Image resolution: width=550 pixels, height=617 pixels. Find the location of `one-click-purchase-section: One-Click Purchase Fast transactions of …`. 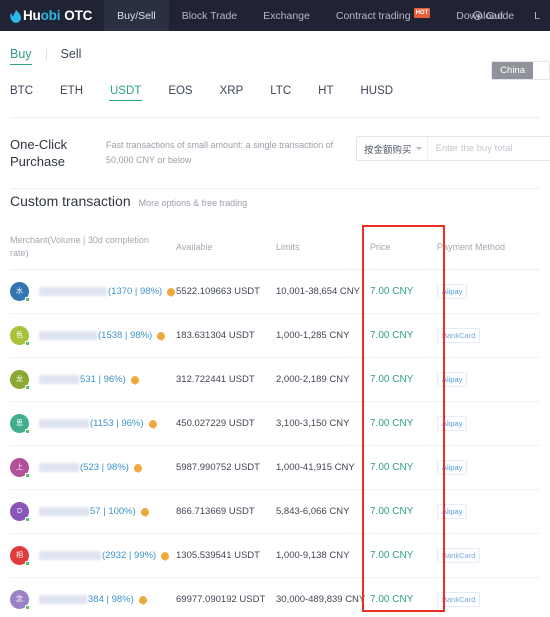

one-click-purchase-section: One-Click Purchase Fast transactions of … is located at coordinates (280, 153).